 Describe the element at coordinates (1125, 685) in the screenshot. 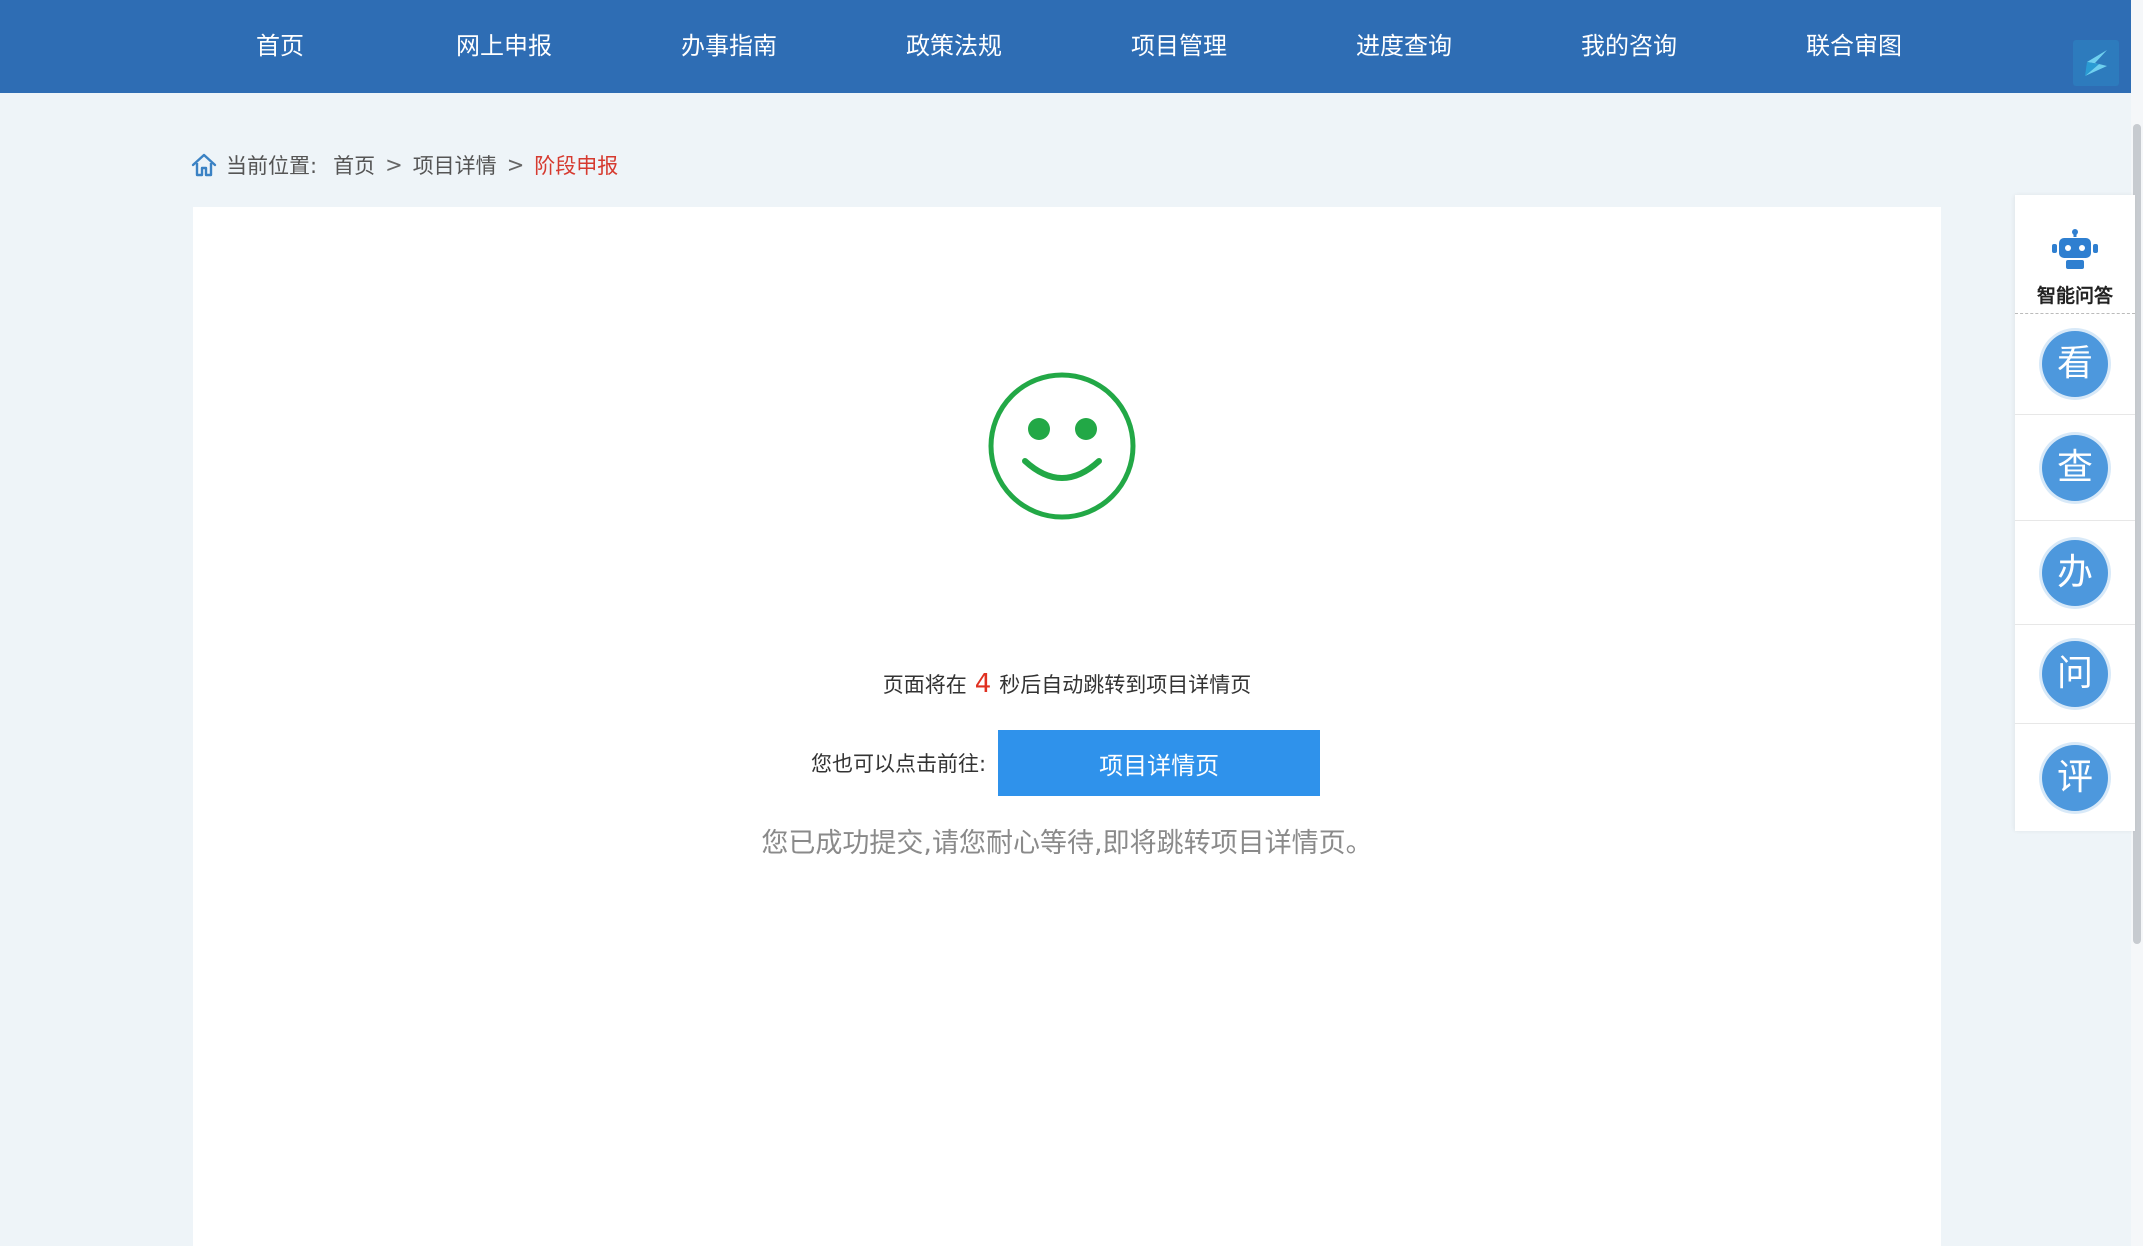

I see `countdown-suffix: 秒后自动跳转到项目详情页` at that location.